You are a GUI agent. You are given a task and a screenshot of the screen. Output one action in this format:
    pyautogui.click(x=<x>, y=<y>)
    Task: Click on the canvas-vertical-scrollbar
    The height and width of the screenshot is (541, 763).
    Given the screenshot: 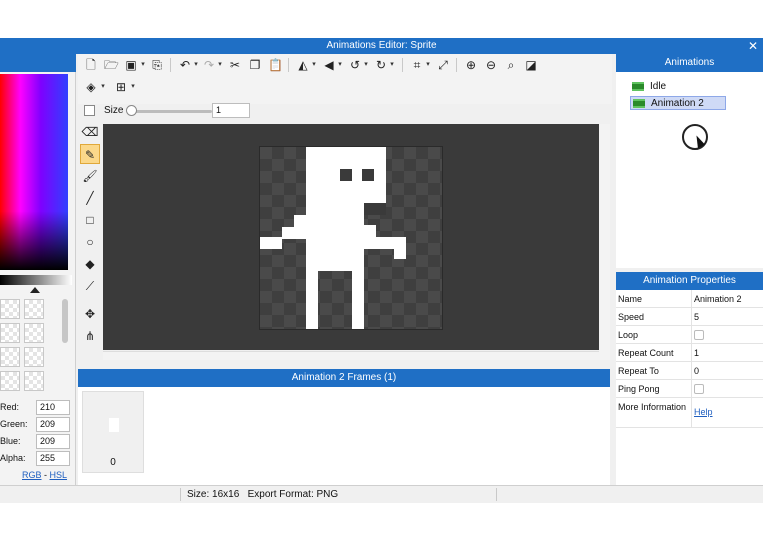 What is the action you would take?
    pyautogui.click(x=604, y=242)
    